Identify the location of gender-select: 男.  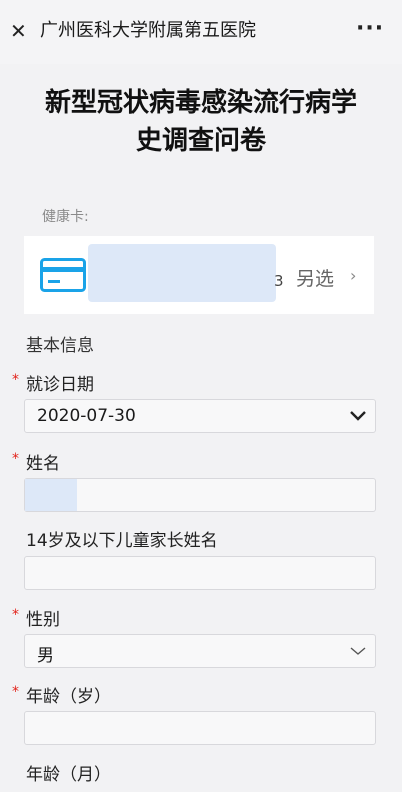
(200, 651).